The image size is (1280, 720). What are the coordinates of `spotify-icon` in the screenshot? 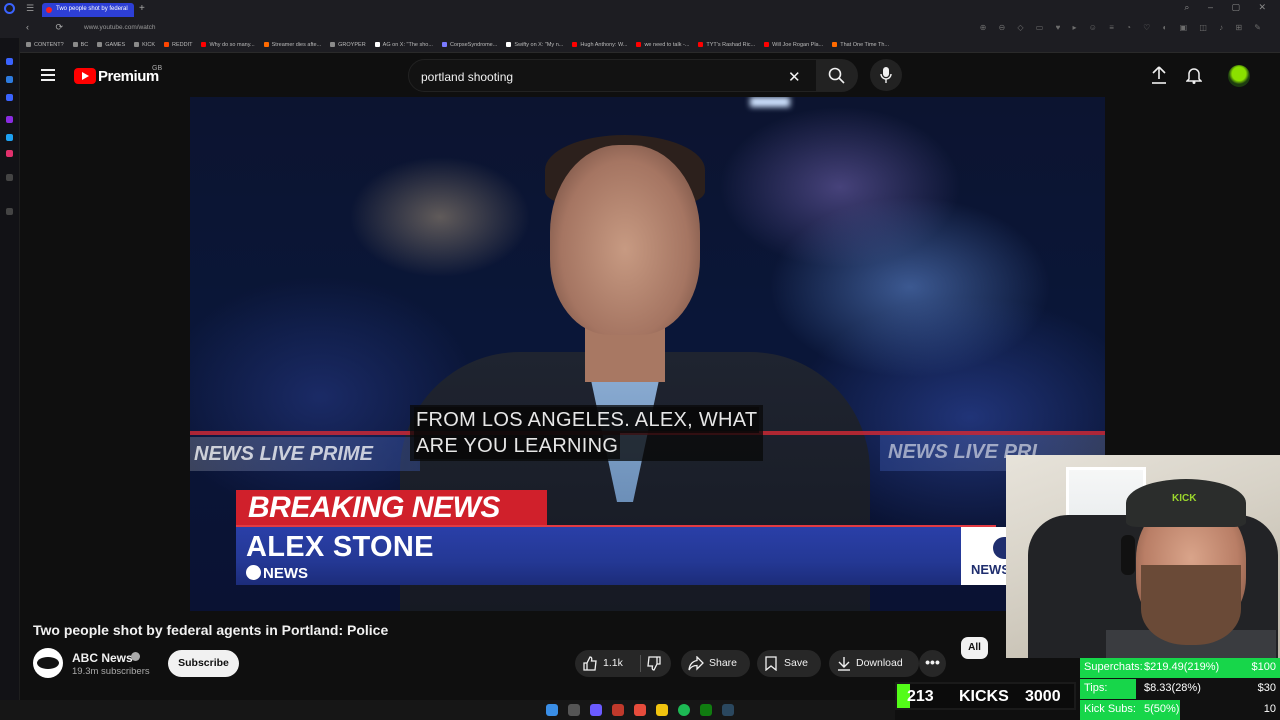 It's located at (684, 710).